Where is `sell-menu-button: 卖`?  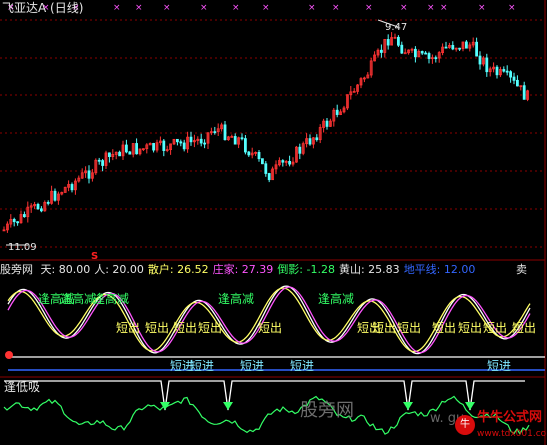
sell-menu-button: 卖 is located at coordinates (521, 269).